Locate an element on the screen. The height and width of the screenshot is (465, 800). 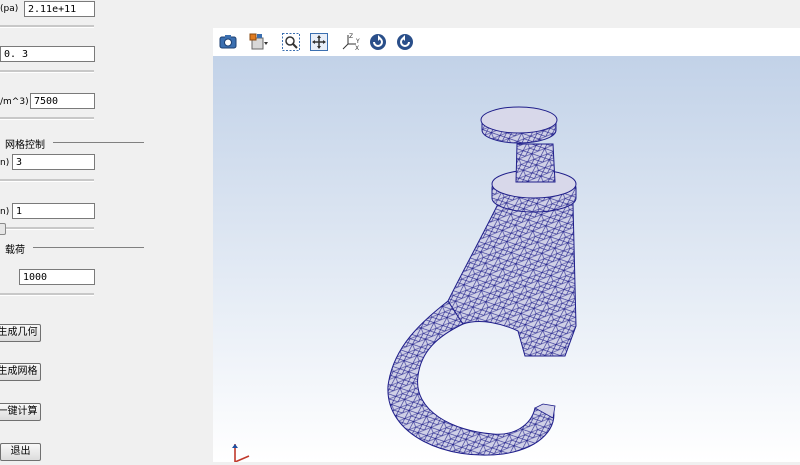
mesh-field1-input: 3 is located at coordinates (53, 162).